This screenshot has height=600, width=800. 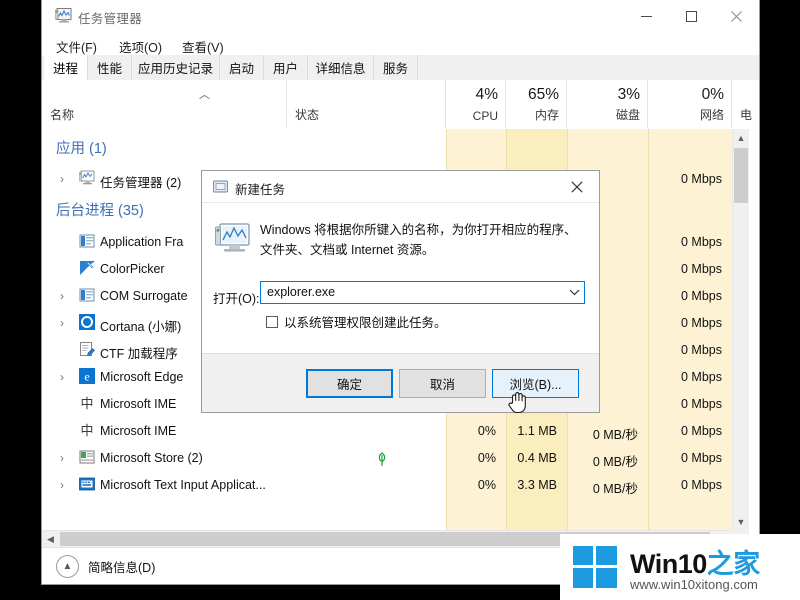 What do you see at coordinates (627, 115) in the screenshot?
I see `column-label-disk: 磁盘` at bounding box center [627, 115].